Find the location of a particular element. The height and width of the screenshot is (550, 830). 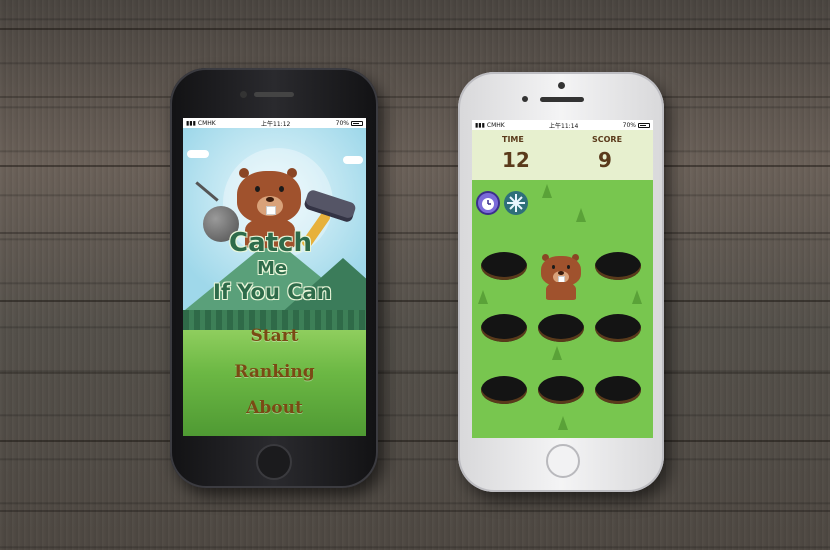

score-value: 9 is located at coordinates (605, 160).